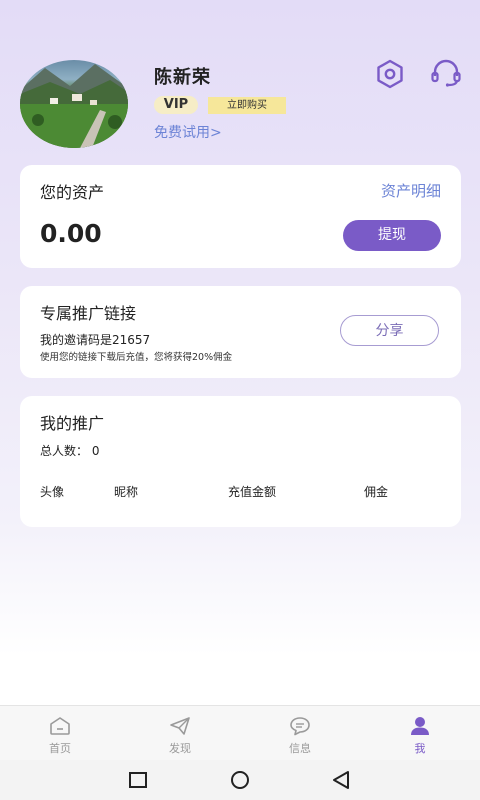 Image resolution: width=480 pixels, height=800 pixels. I want to click on buy-now-button: 立即购买, so click(247, 105).